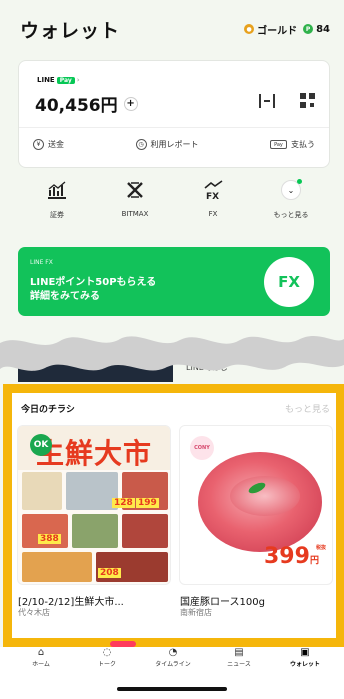  I want to click on home-icon: ⌂, so click(41, 652).